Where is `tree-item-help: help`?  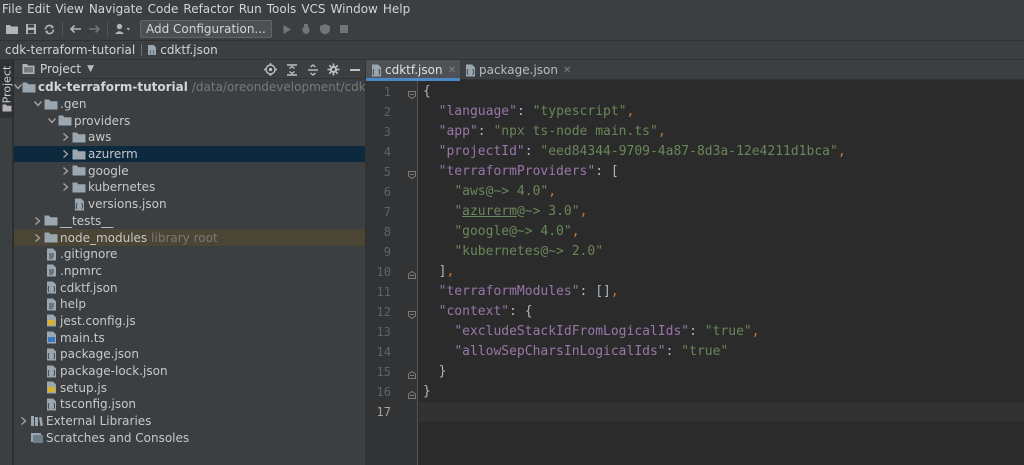 tree-item-help: help is located at coordinates (189, 304).